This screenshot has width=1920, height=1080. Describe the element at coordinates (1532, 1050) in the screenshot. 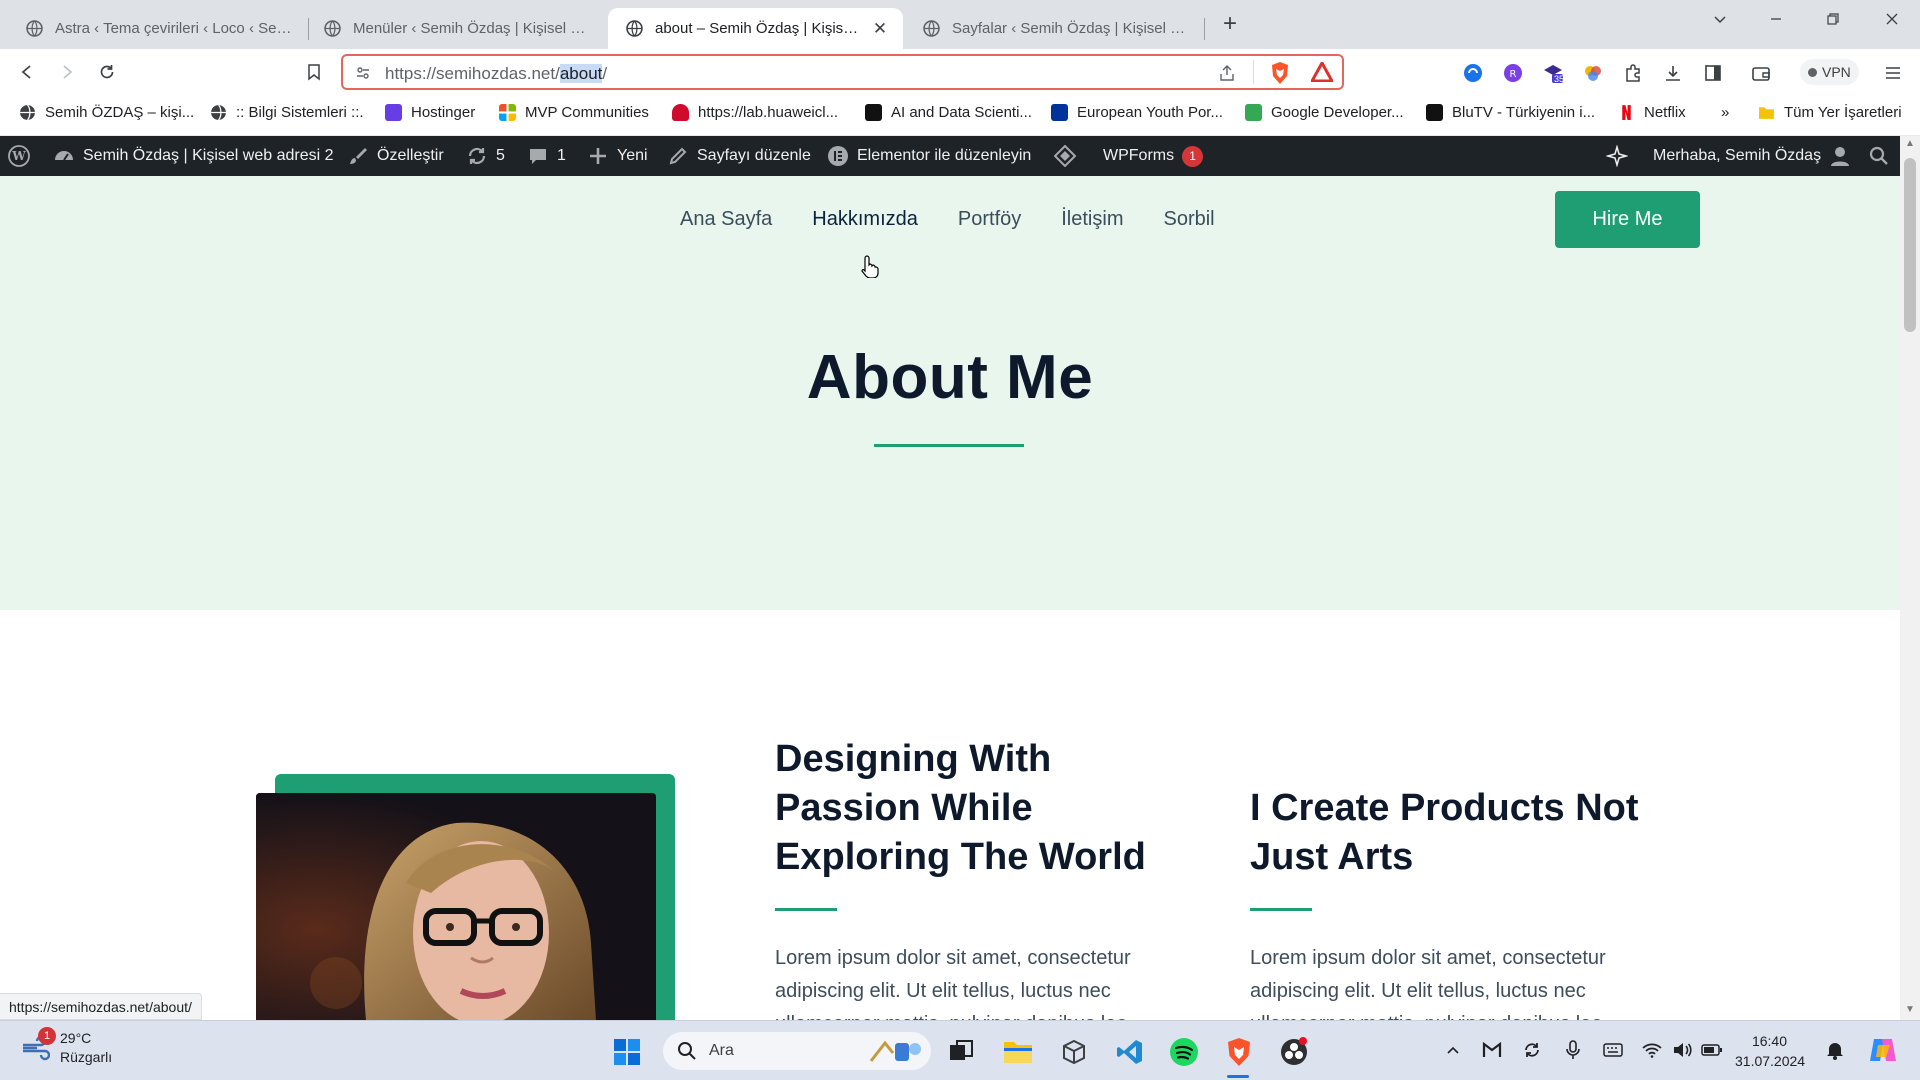

I see `sync-tray-icon` at that location.